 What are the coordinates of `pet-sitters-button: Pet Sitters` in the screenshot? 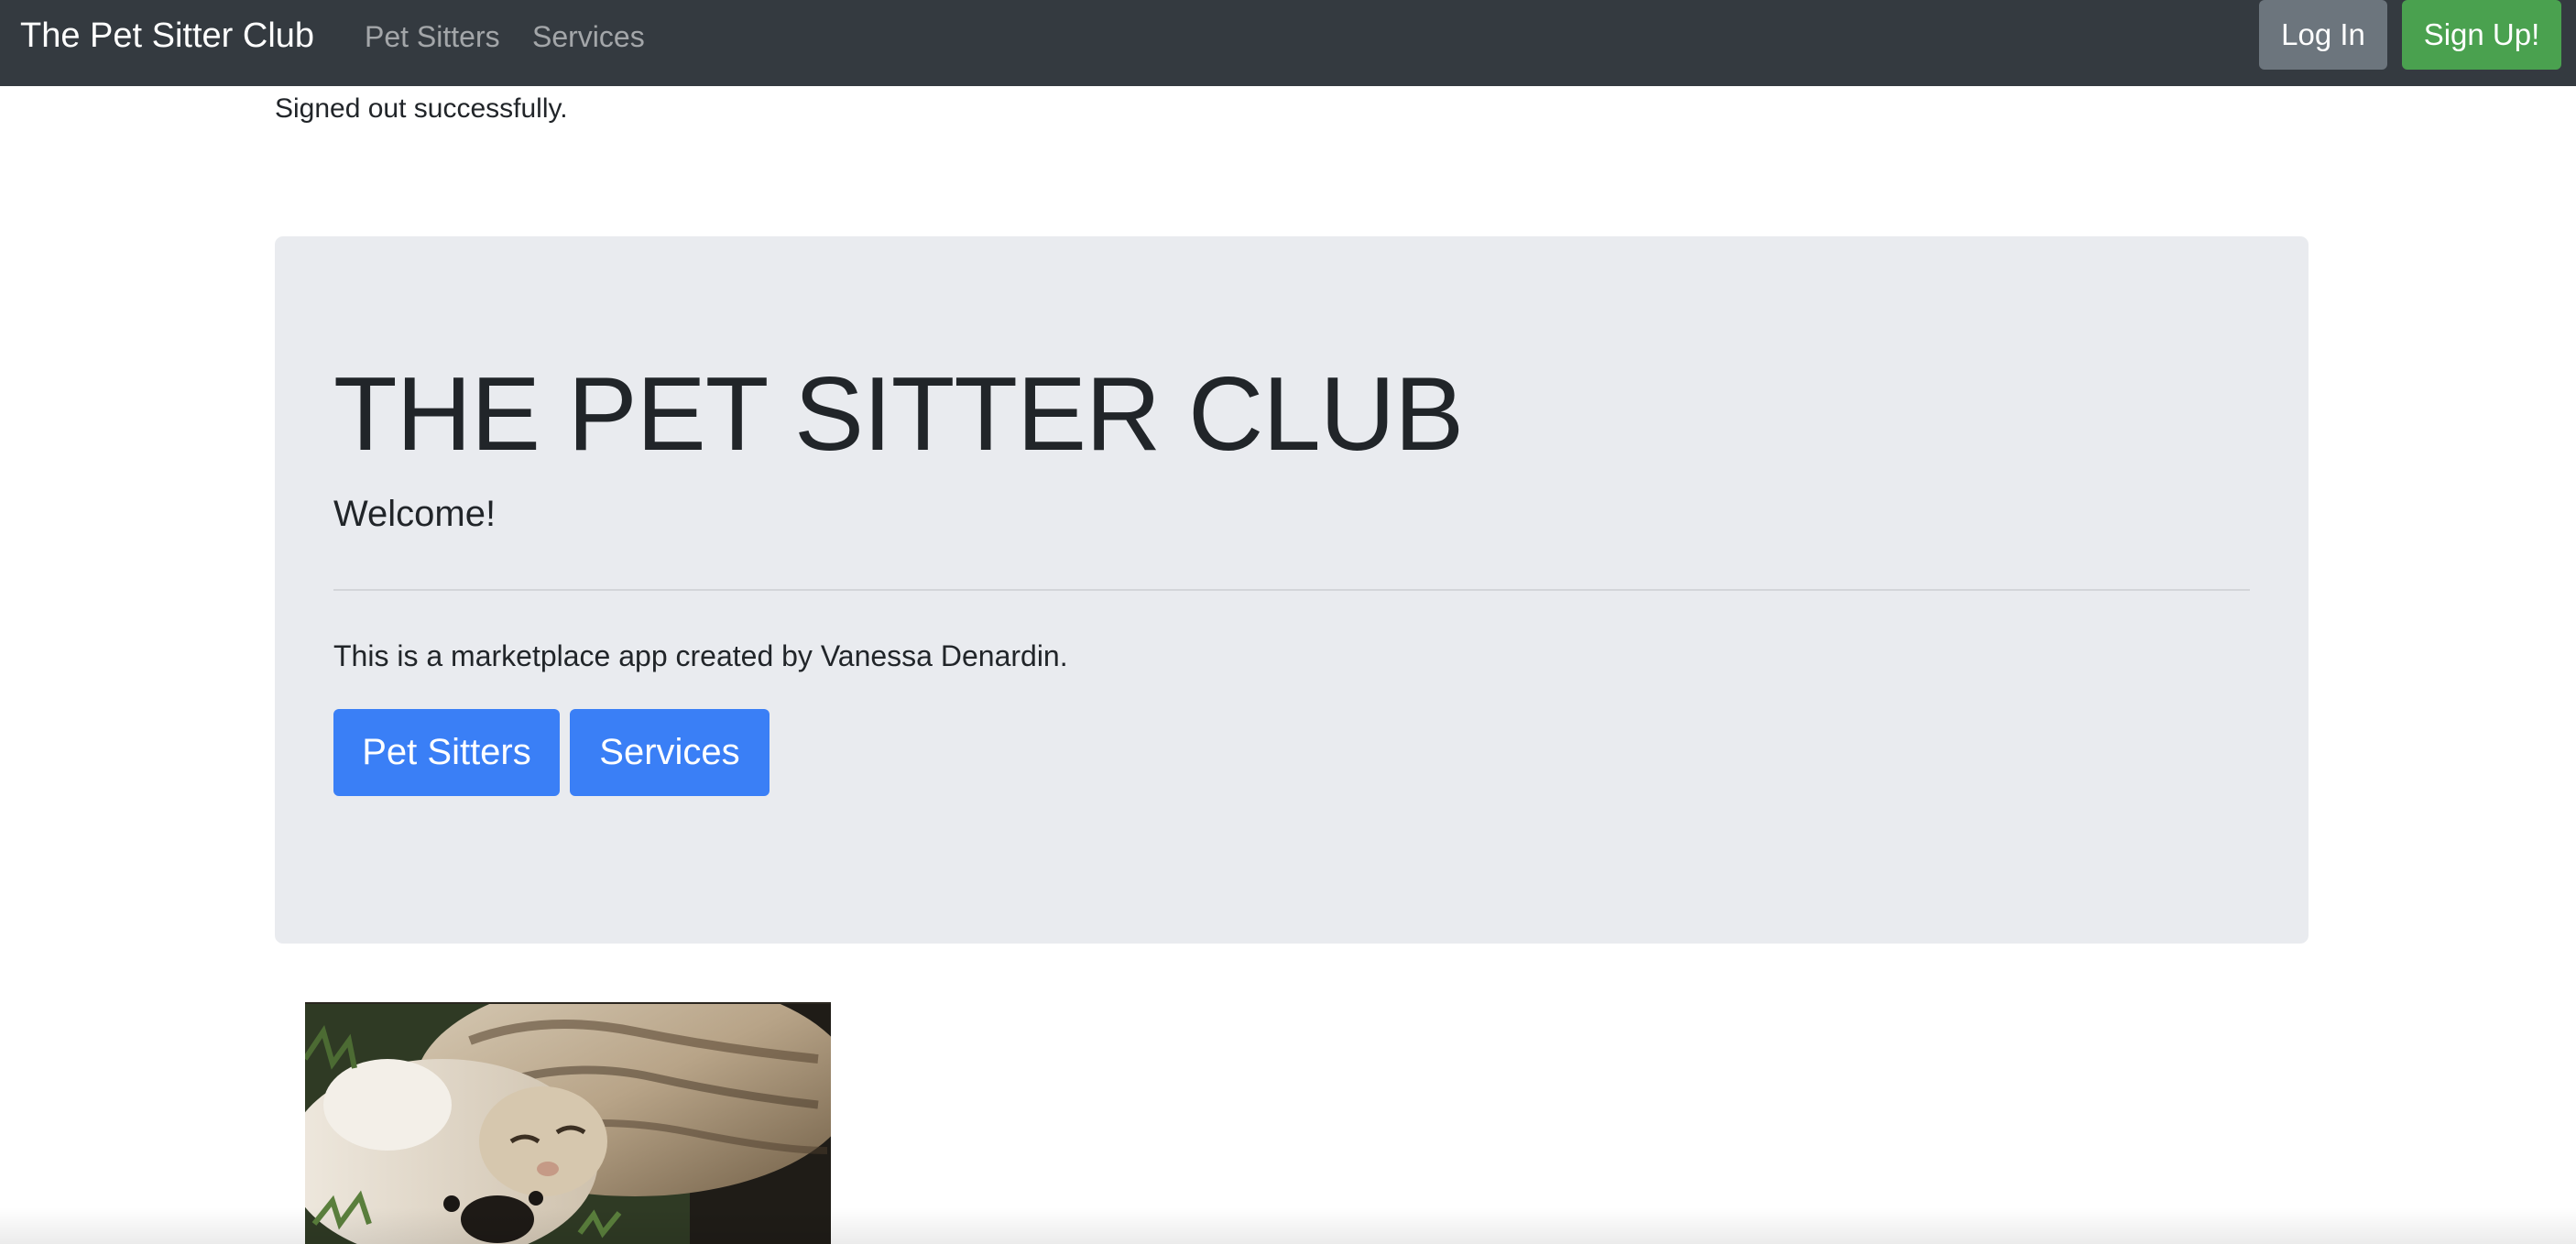 It's located at (447, 752).